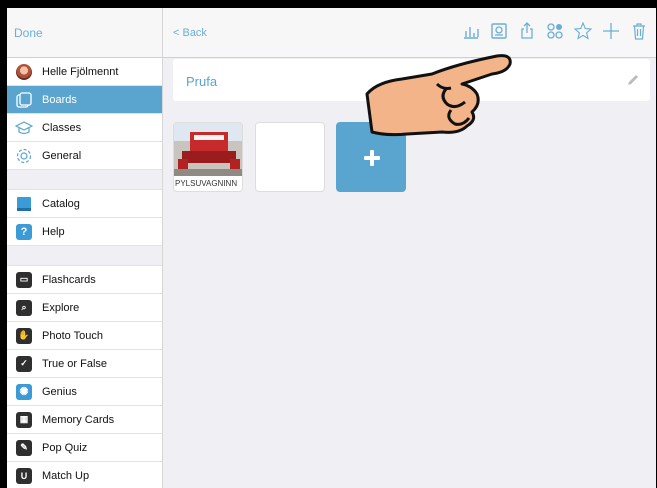 The height and width of the screenshot is (488, 657). I want to click on card-image, so click(208, 149).